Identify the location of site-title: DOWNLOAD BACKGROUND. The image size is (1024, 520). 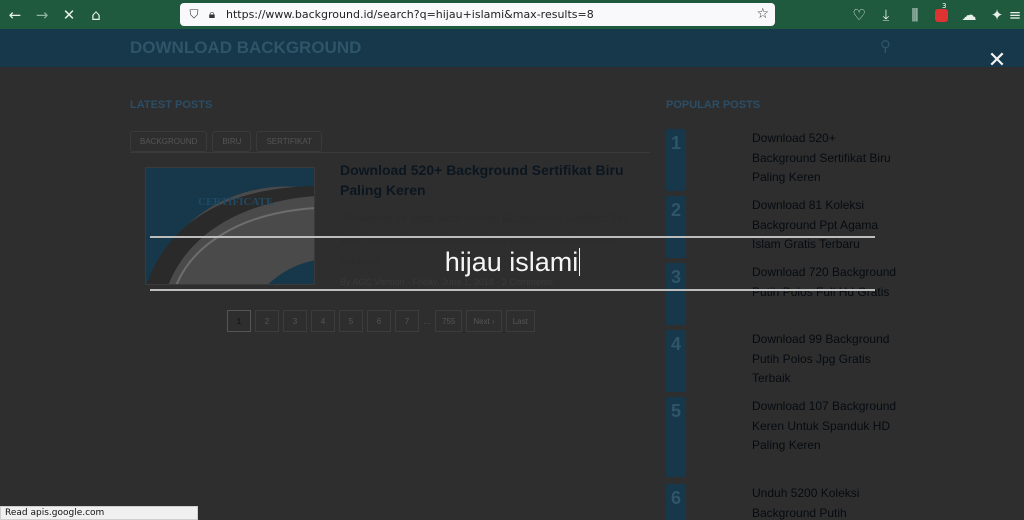
(245, 48).